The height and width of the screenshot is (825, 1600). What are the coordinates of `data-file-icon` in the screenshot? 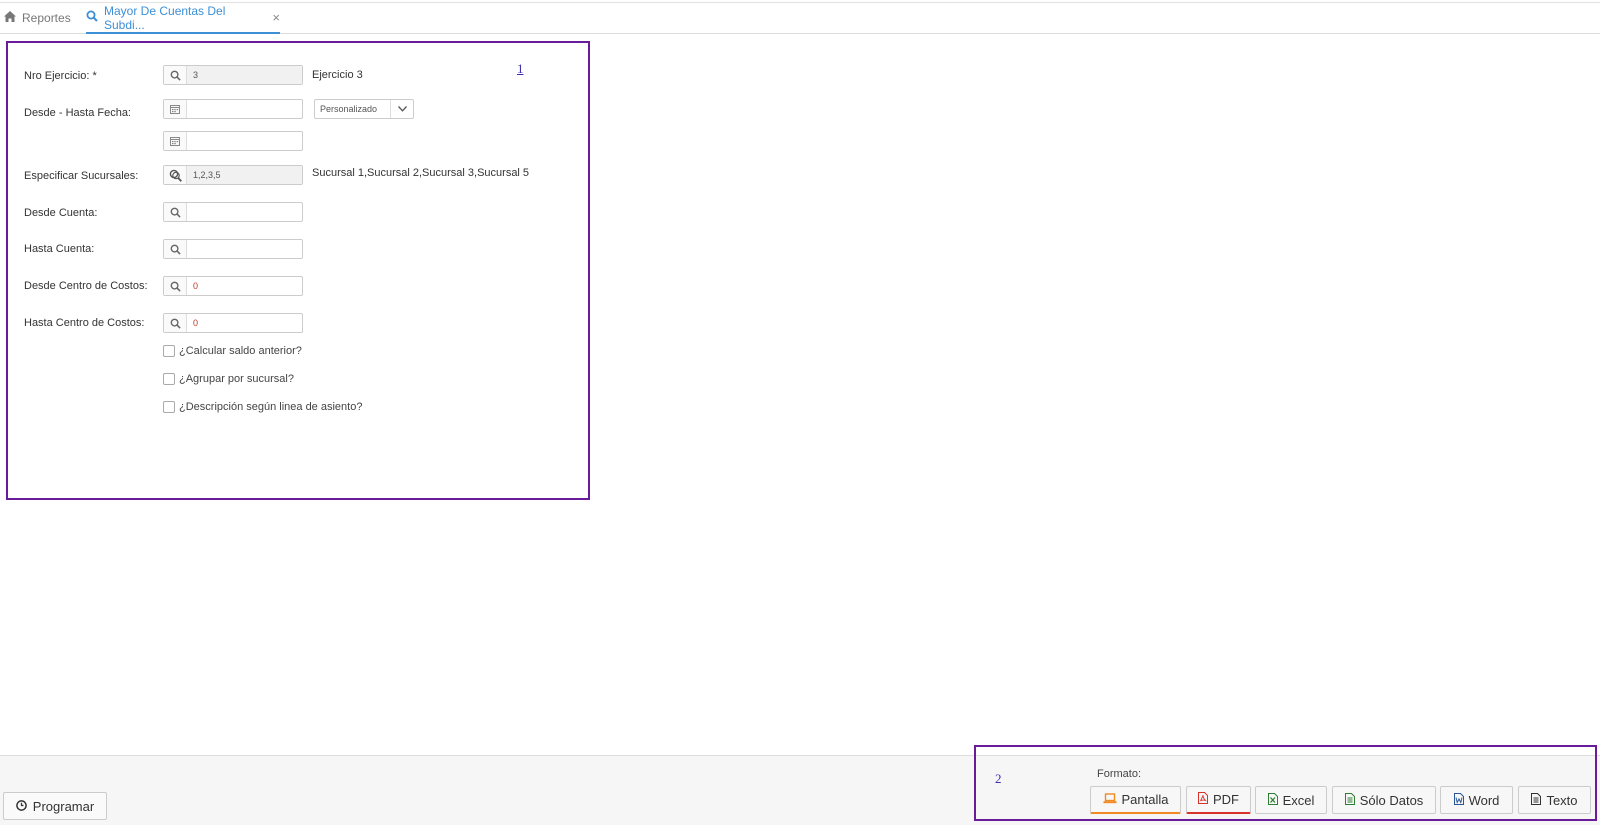 It's located at (1352, 800).